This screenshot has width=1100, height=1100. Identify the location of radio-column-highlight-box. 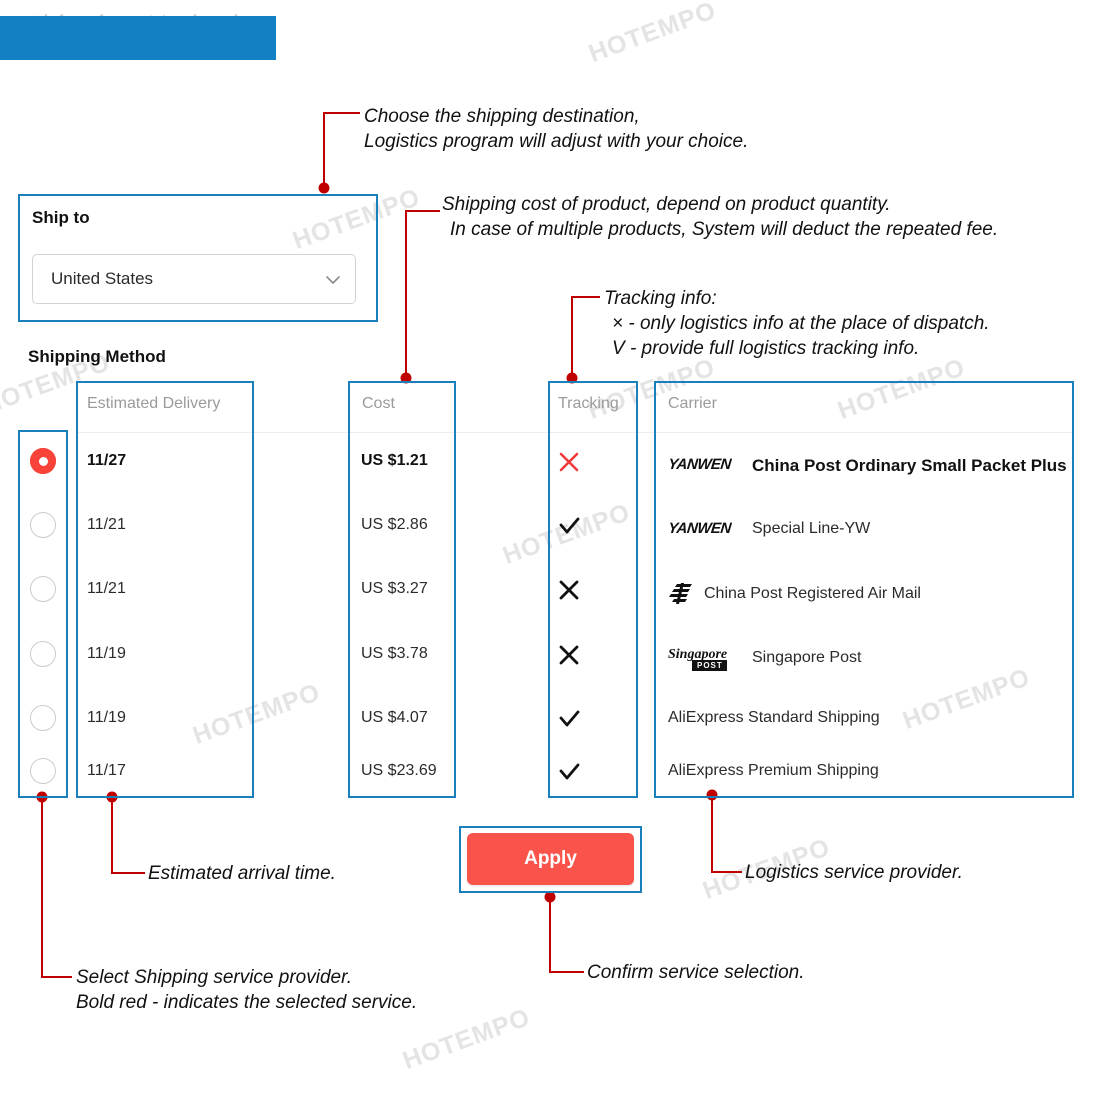
(43, 614).